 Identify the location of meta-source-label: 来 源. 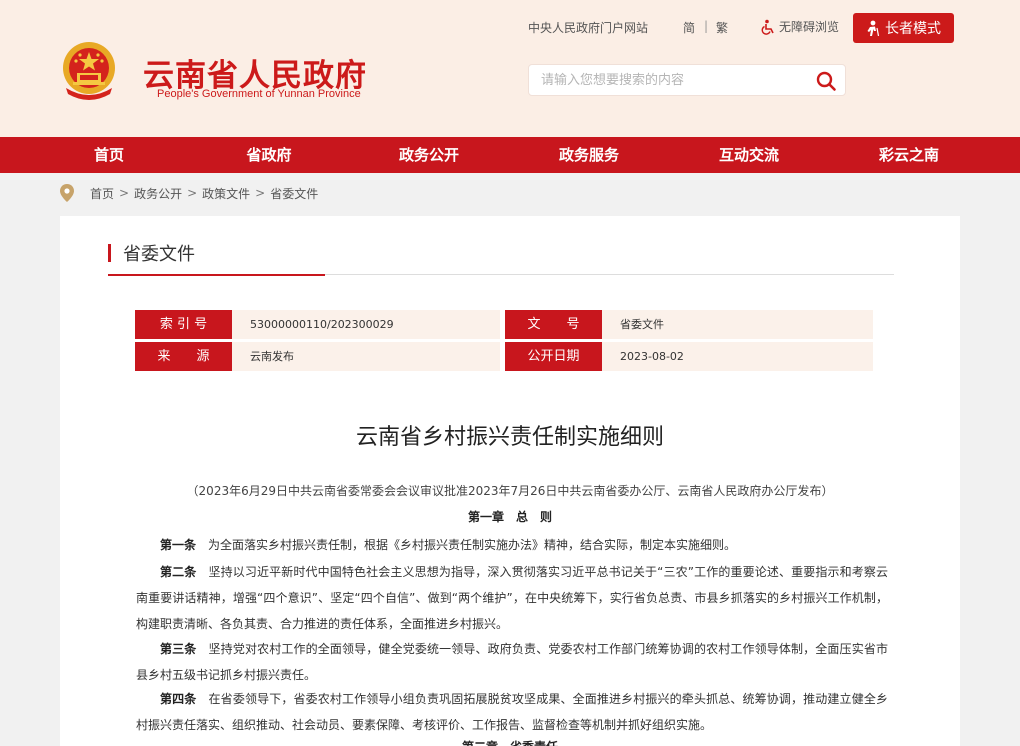
(183, 356).